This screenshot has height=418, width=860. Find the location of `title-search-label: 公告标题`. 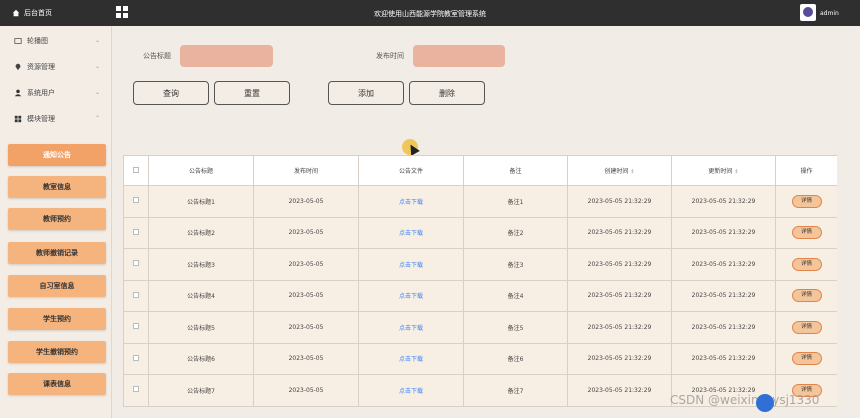

title-search-label: 公告标题 is located at coordinates (157, 56).